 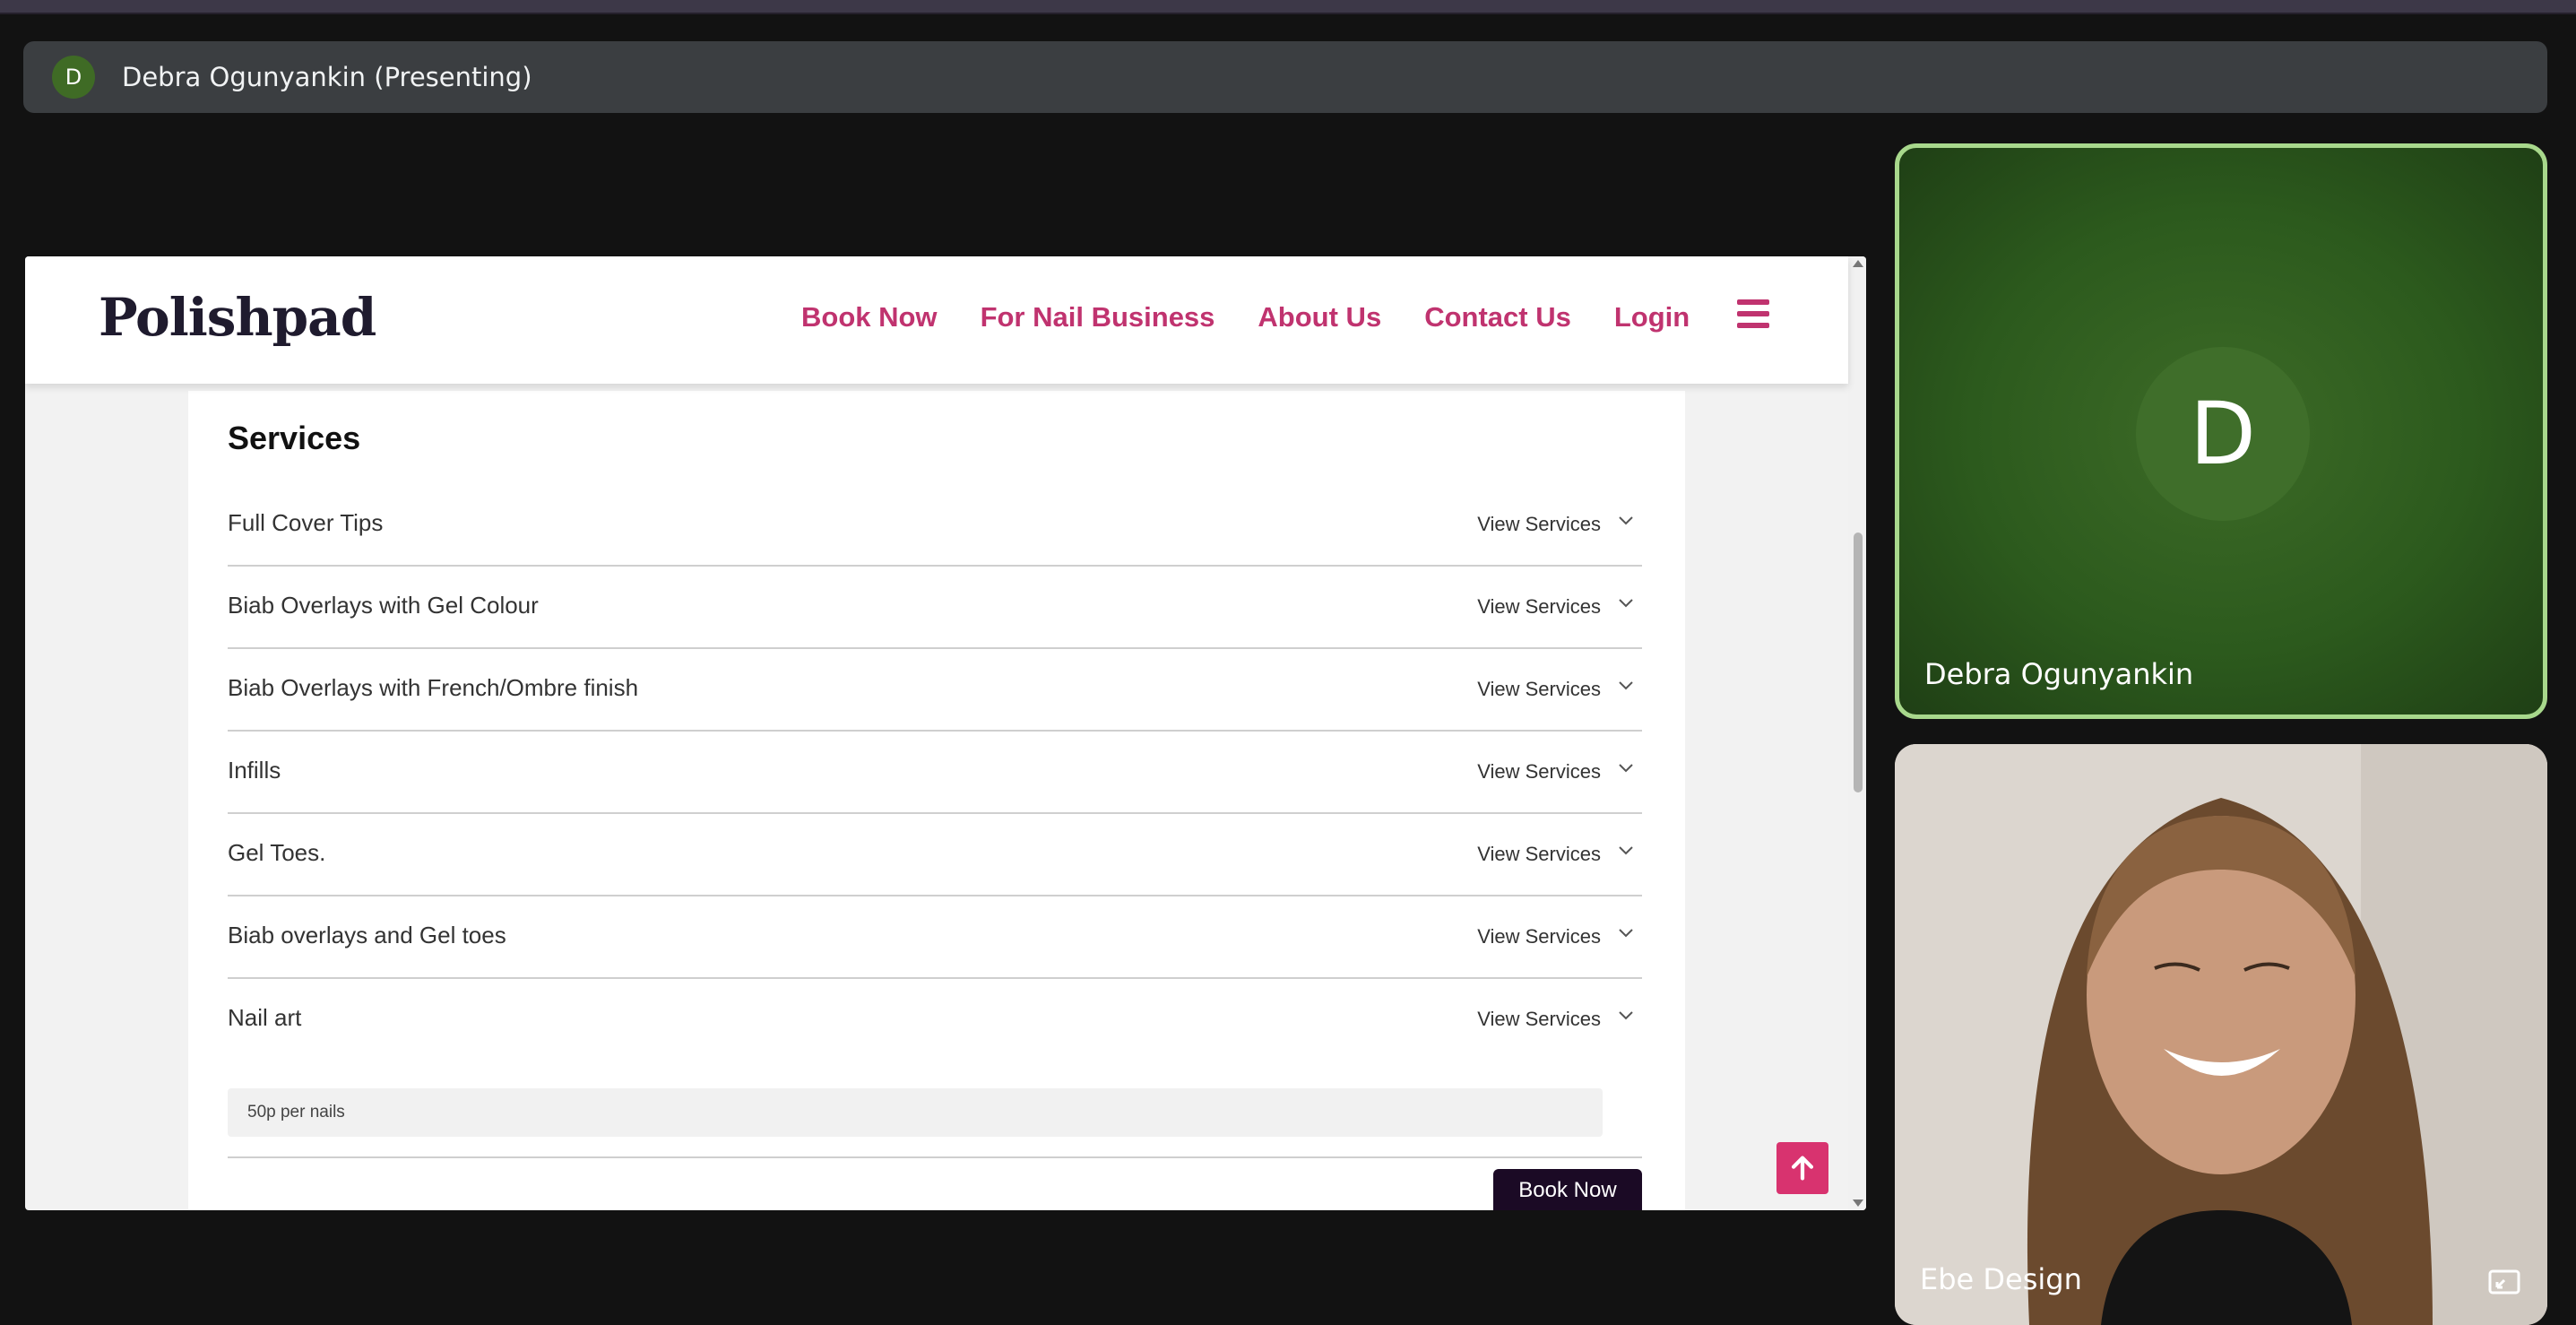 I want to click on book-now-button: Book Now, so click(x=1567, y=1190).